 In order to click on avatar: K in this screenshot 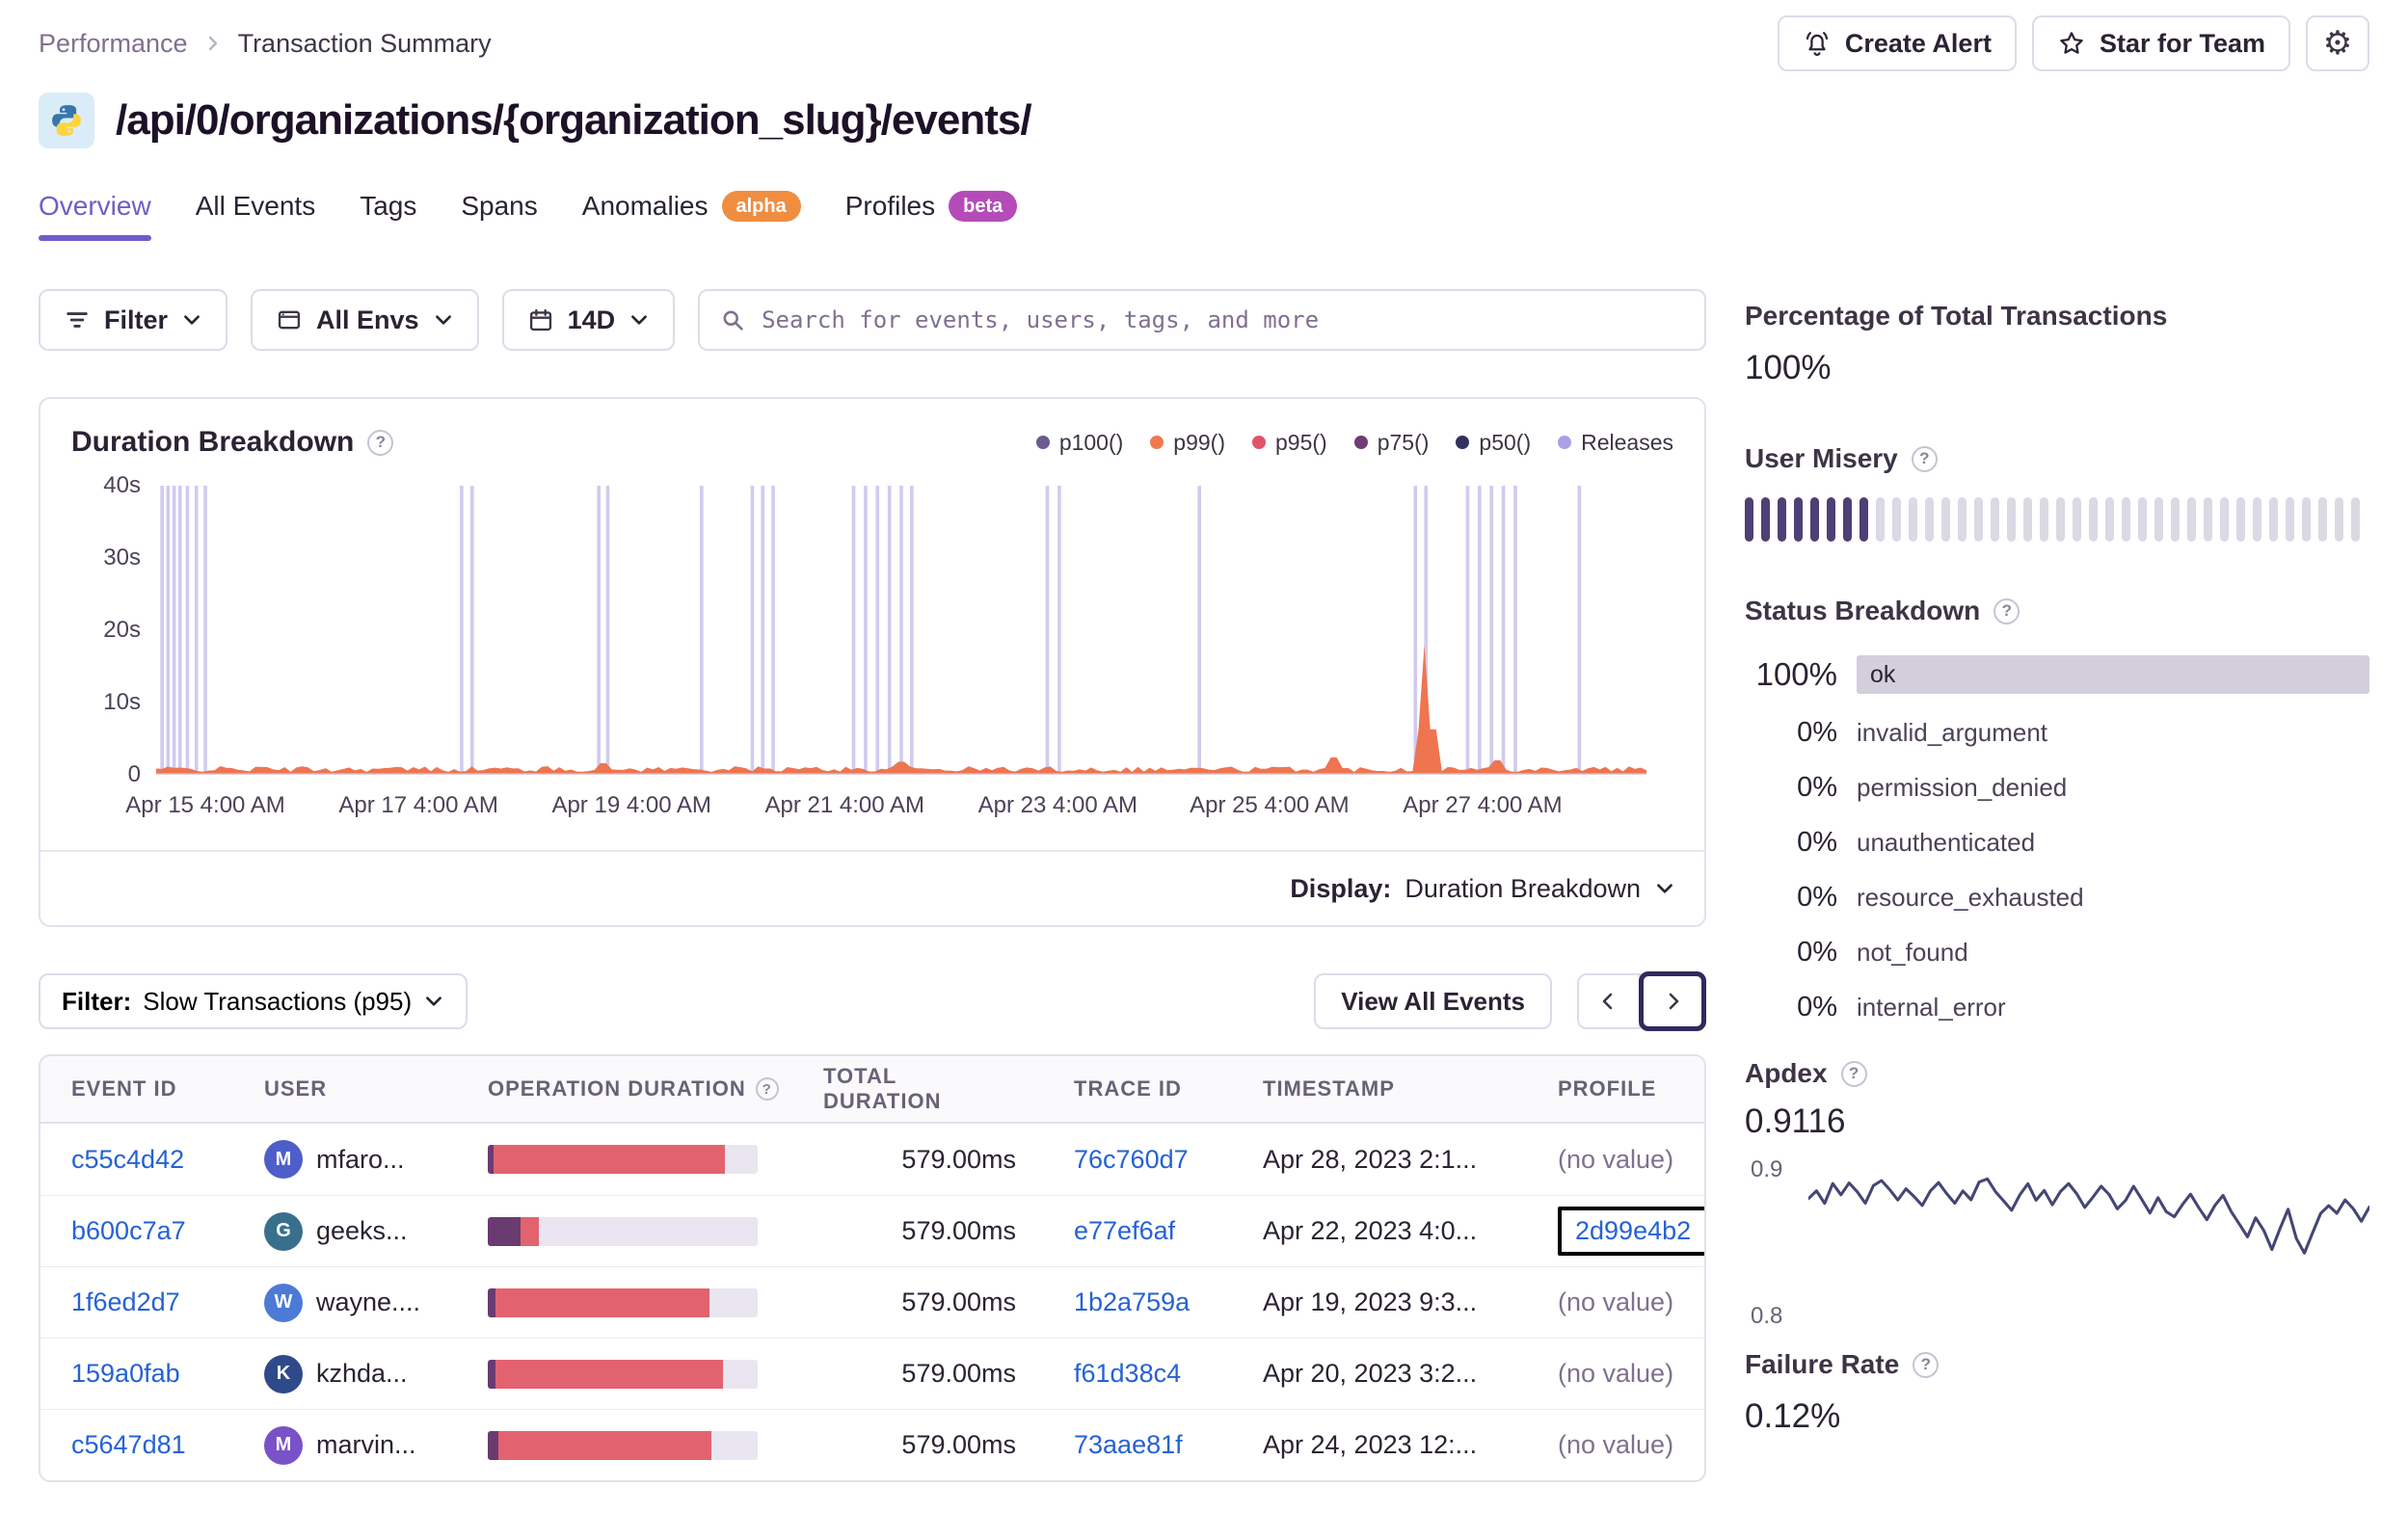, I will do `click(283, 1374)`.